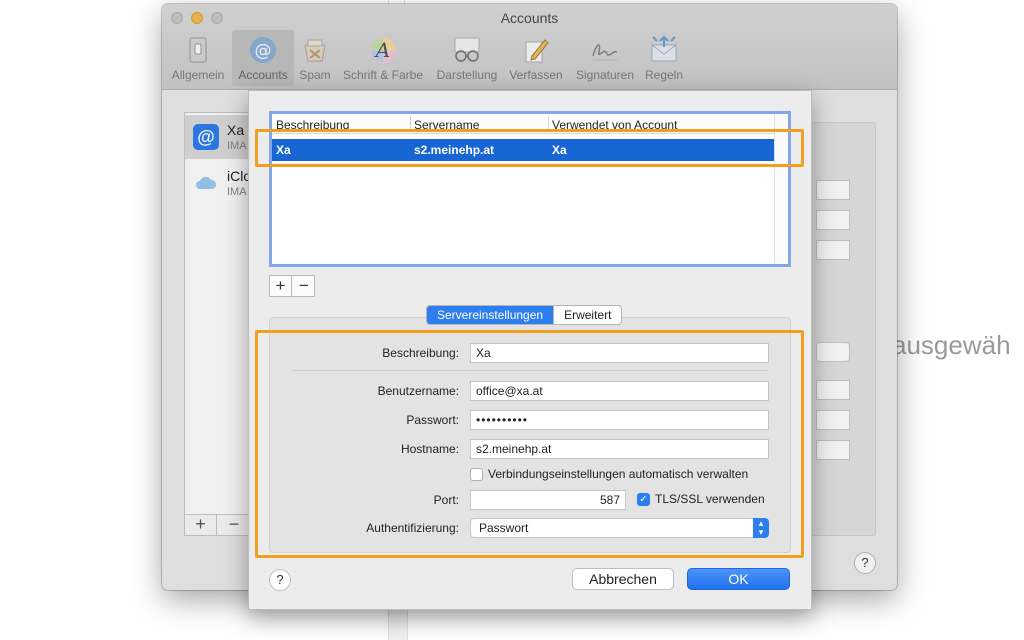 Image resolution: width=1024 pixels, height=640 pixels. What do you see at coordinates (236, 130) in the screenshot?
I see `account-name: Xa` at bounding box center [236, 130].